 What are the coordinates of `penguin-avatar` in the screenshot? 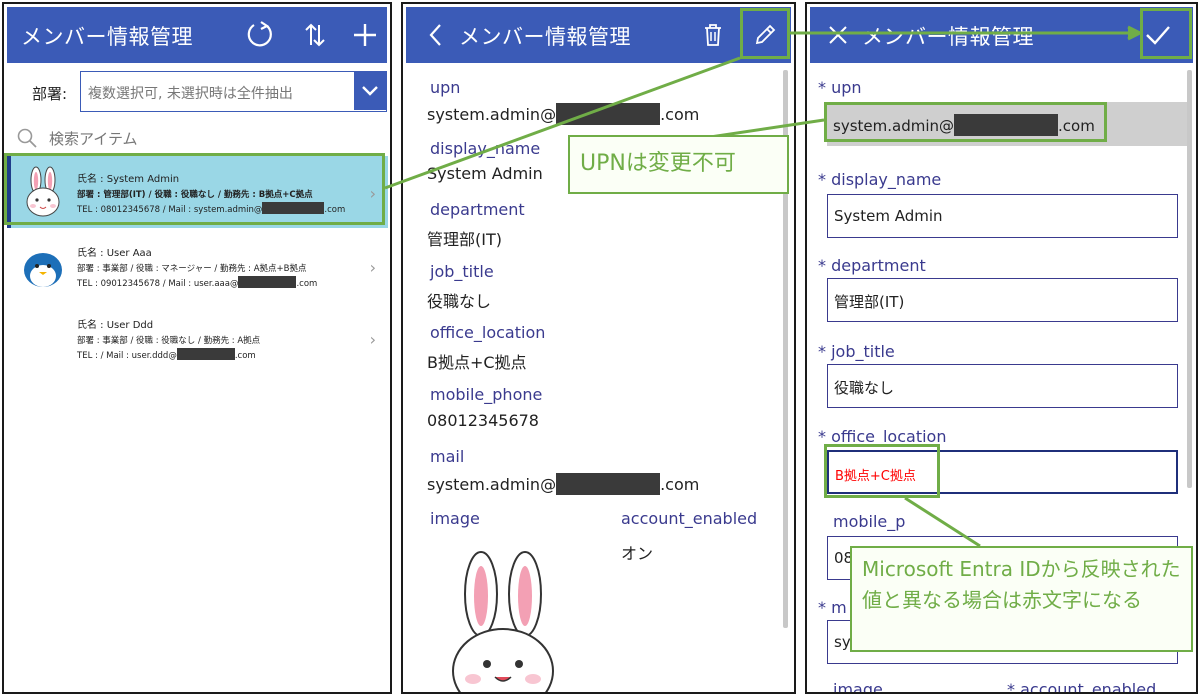 It's located at (43, 270).